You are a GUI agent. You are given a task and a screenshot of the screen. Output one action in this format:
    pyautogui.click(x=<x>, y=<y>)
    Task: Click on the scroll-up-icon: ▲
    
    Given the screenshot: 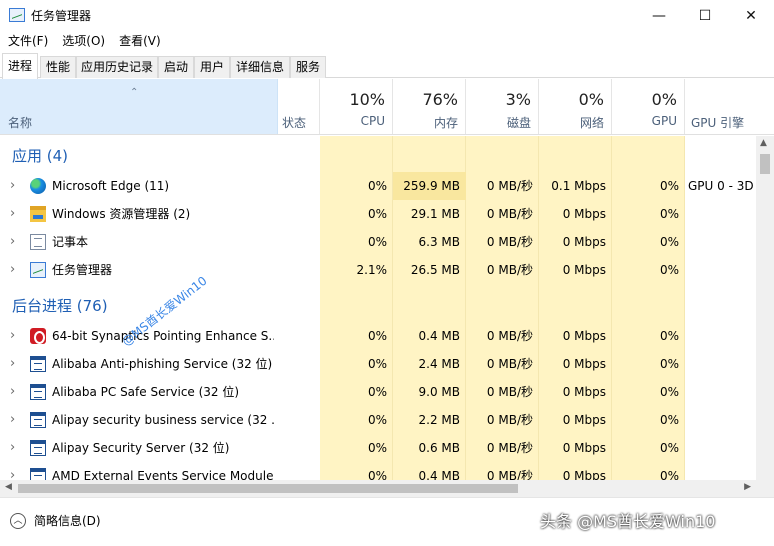 What is the action you would take?
    pyautogui.click(x=763, y=143)
    